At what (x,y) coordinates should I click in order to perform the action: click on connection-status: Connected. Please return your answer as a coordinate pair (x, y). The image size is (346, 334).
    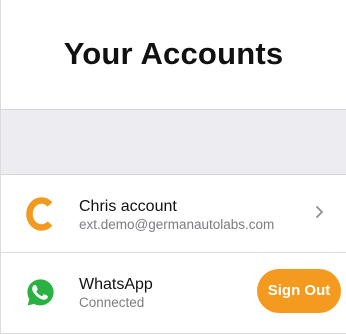
    Looking at the image, I should click on (112, 302).